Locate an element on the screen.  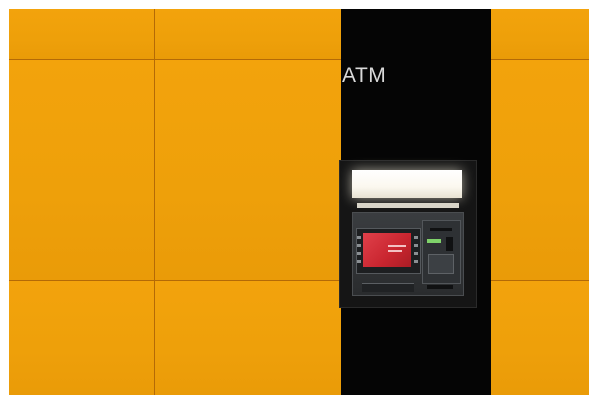
card-slot is located at coordinates (449, 244).